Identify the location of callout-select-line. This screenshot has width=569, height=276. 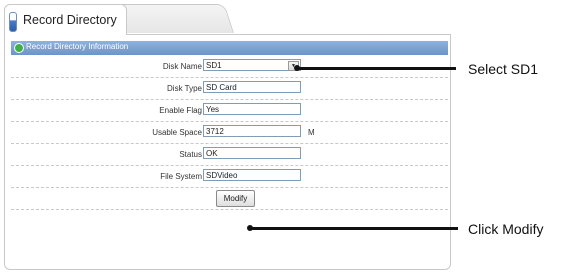
(376, 68).